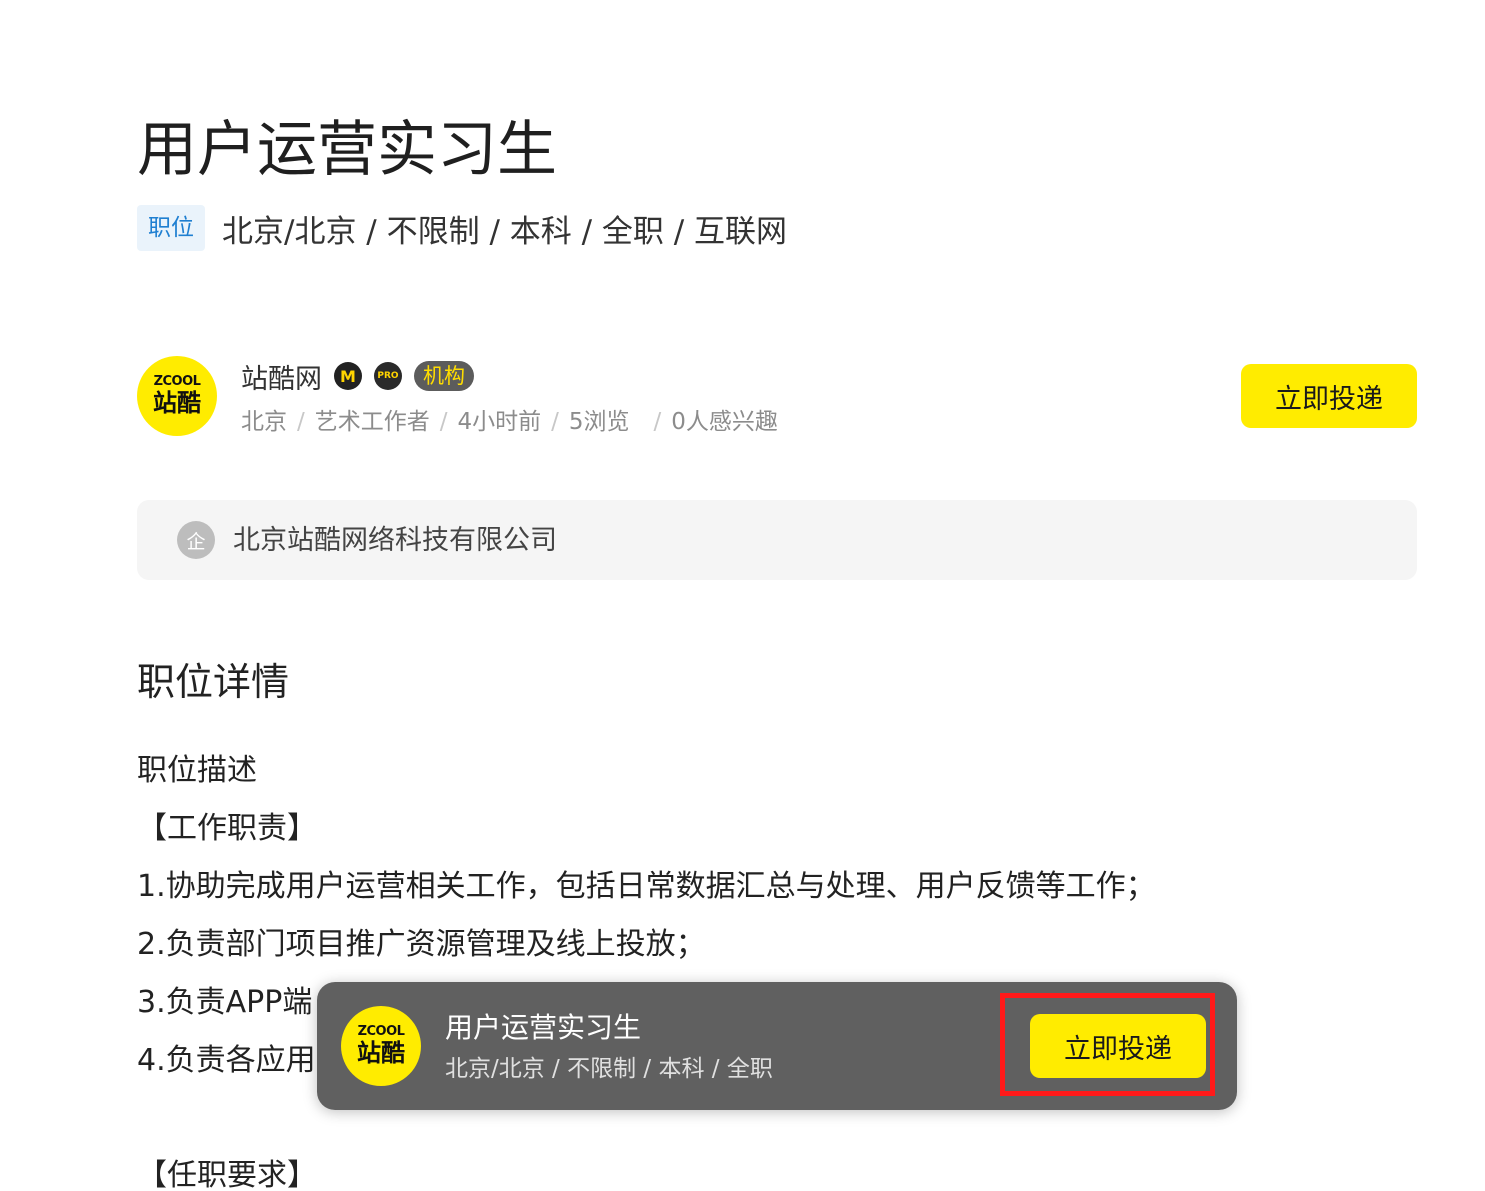 The height and width of the screenshot is (1191, 1485). Describe the element at coordinates (281, 376) in the screenshot. I see `company-name: 站酷网` at that location.